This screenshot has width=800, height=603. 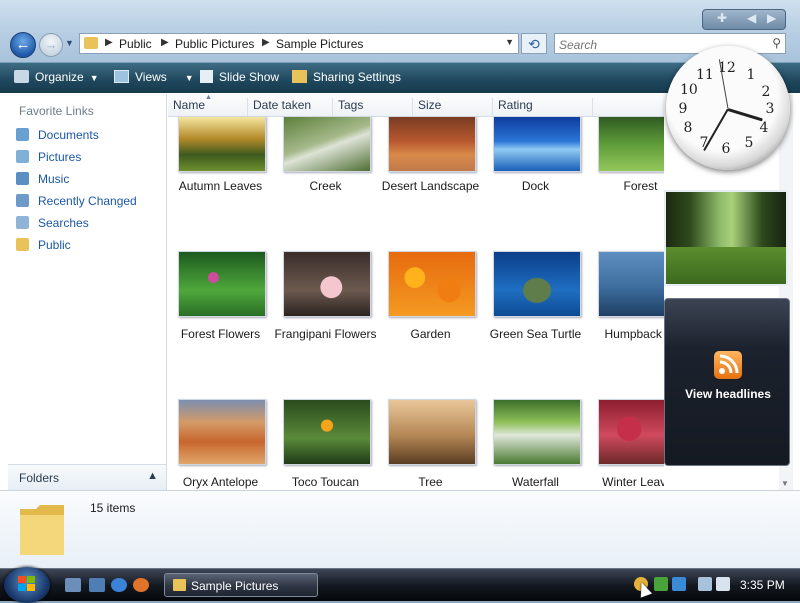 What do you see at coordinates (56, 77) in the screenshot?
I see `organize-button: Organize ▼` at bounding box center [56, 77].